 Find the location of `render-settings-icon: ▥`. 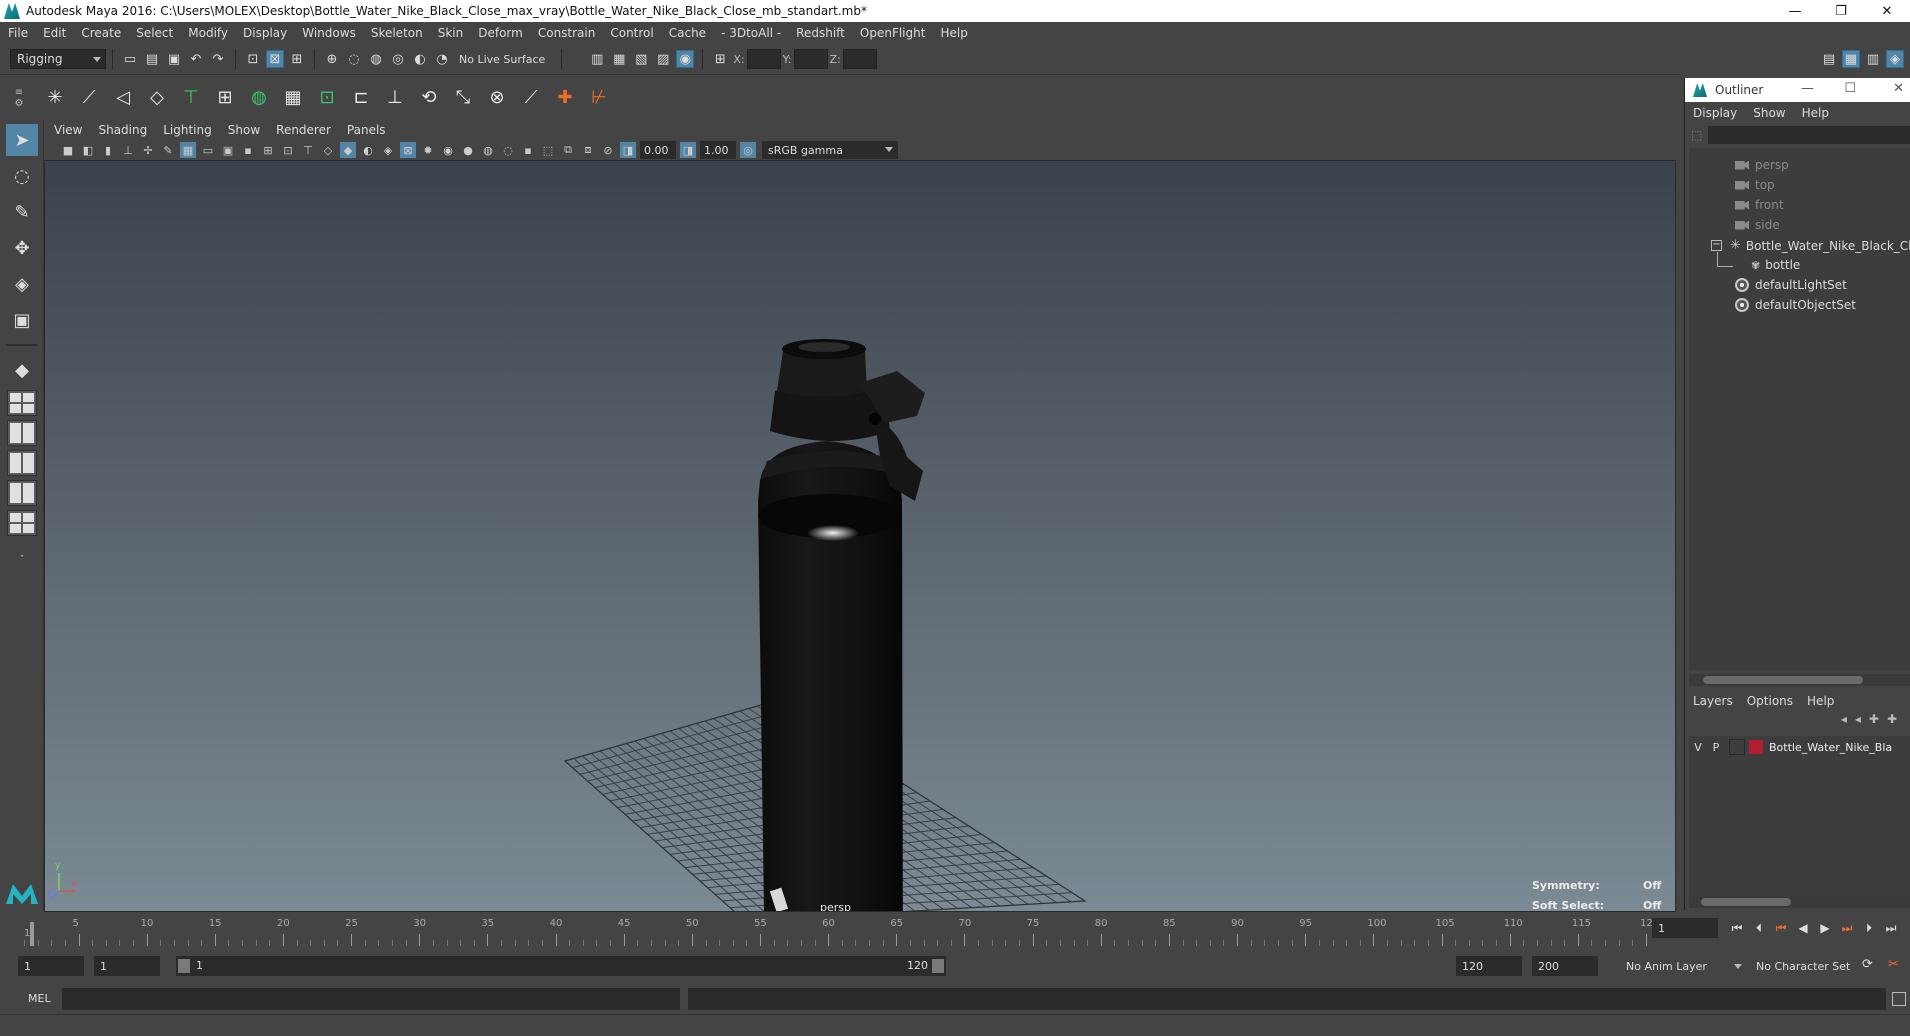

render-settings-icon: ▥ is located at coordinates (597, 59).